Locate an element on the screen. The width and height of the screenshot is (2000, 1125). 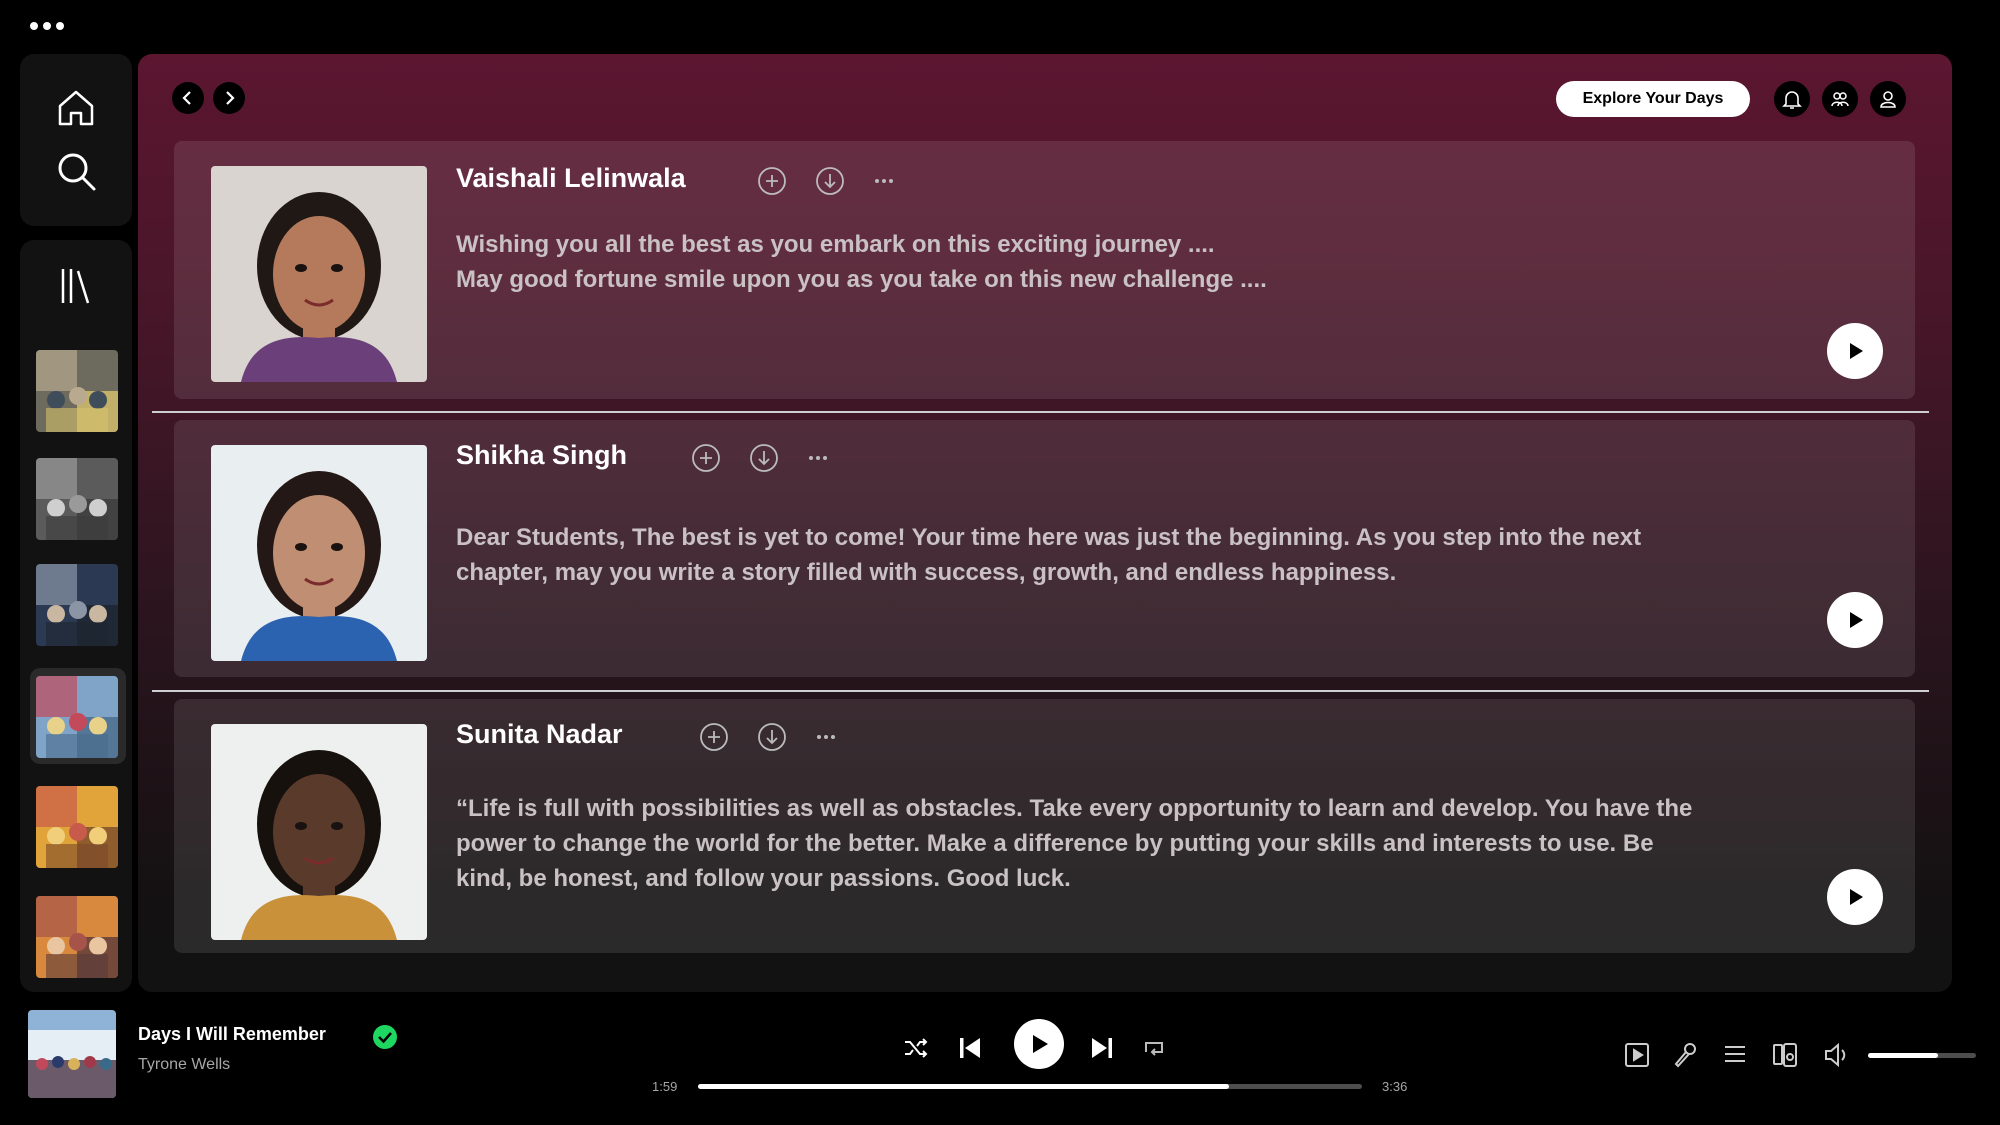
volume-icon is located at coordinates (1837, 1055).